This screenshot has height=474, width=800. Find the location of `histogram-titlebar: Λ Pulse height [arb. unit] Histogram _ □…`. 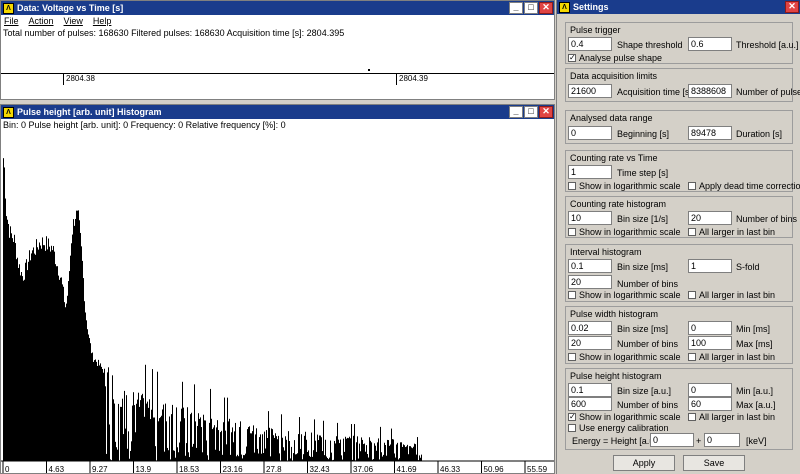

histogram-titlebar: Λ Pulse height [arb. unit] Histogram _ □… is located at coordinates (277, 112).